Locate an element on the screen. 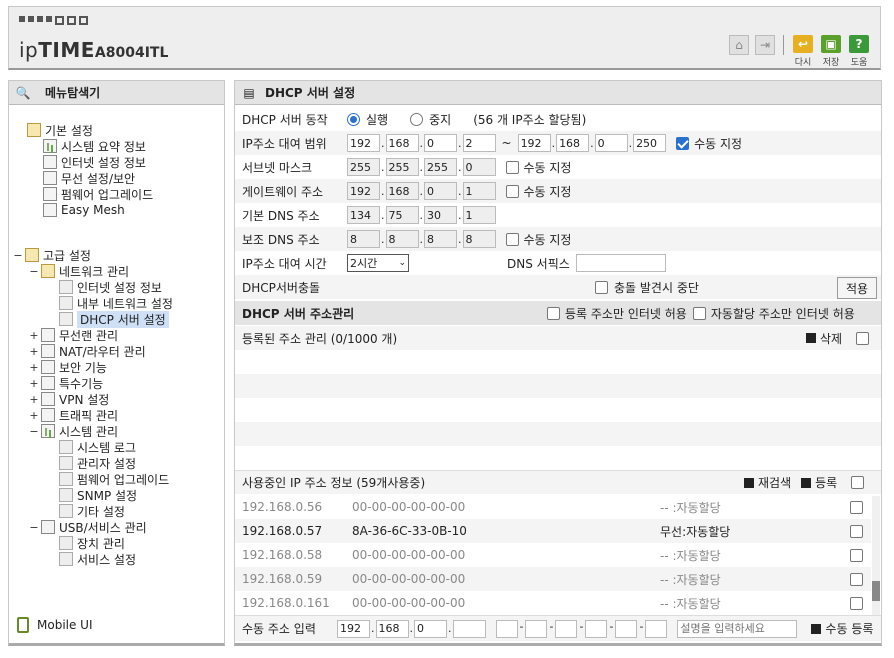 Image resolution: width=894 pixels, height=658 pixels. ip-list-scrollbar is located at coordinates (876, 560).